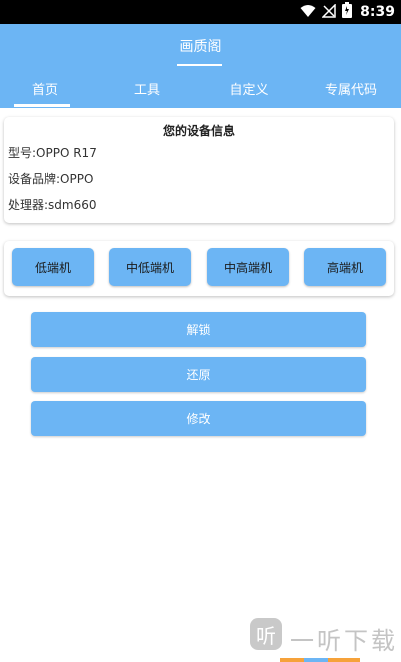  I want to click on battery-icon, so click(347, 12).